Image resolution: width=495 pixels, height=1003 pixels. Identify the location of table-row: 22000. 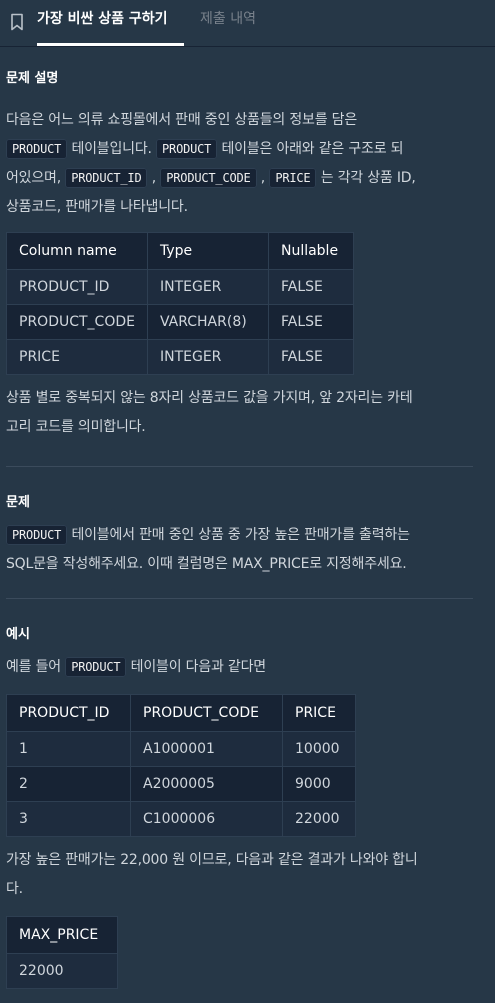
(62, 971).